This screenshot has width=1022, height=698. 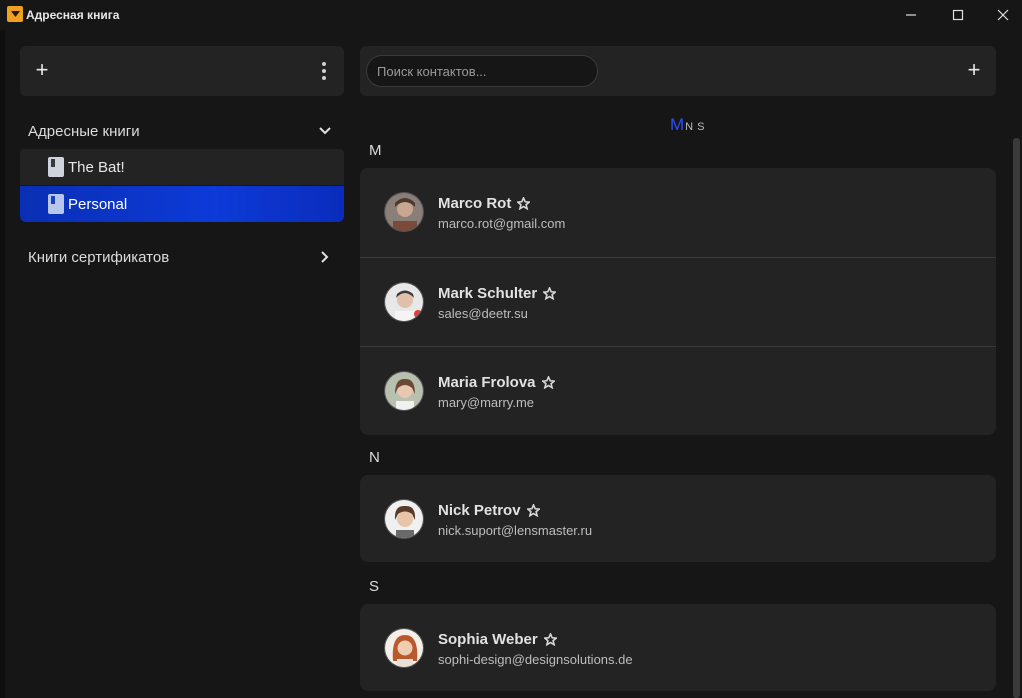 I want to click on minimize-icon, so click(x=911, y=15).